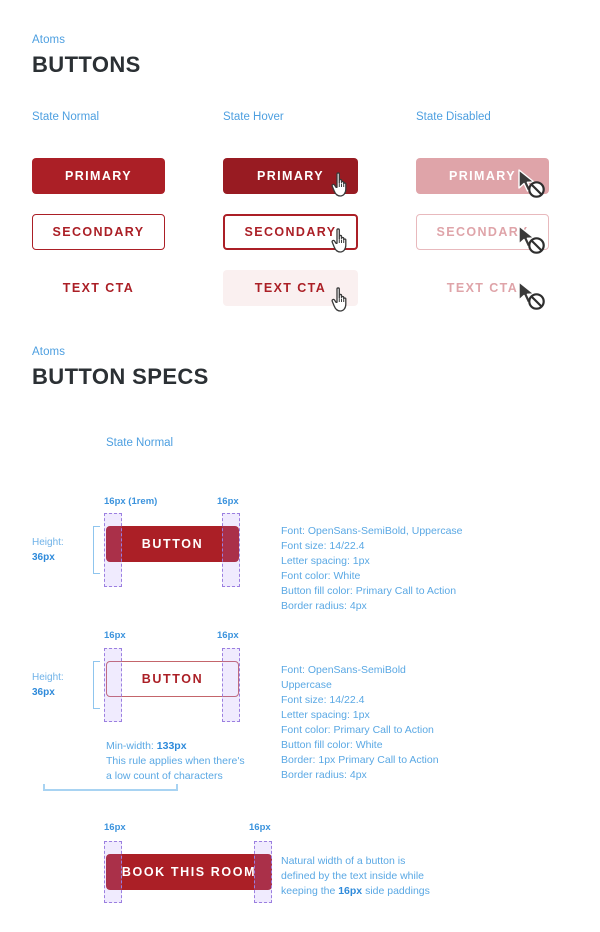 The height and width of the screenshot is (932, 600). Describe the element at coordinates (131, 501) in the screenshot. I see `spec1-padding-left-label: 16px (1rem)` at that location.